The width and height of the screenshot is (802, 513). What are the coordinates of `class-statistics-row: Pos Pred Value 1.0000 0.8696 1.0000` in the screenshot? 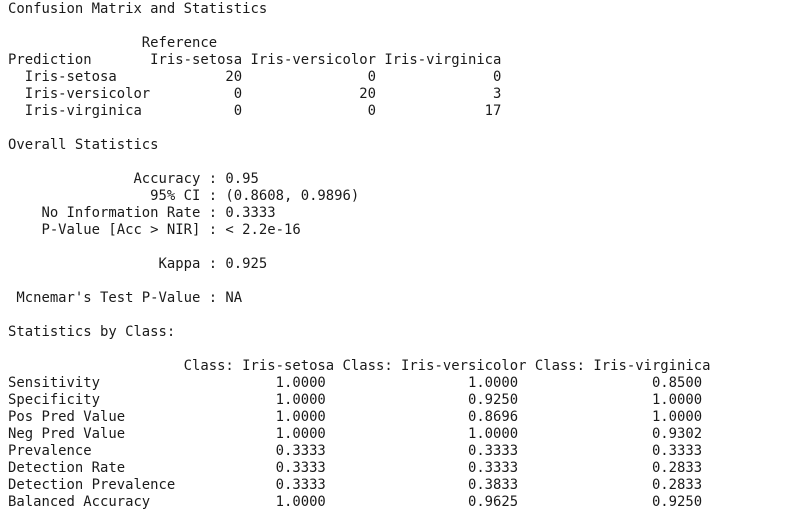 It's located at (355, 417).